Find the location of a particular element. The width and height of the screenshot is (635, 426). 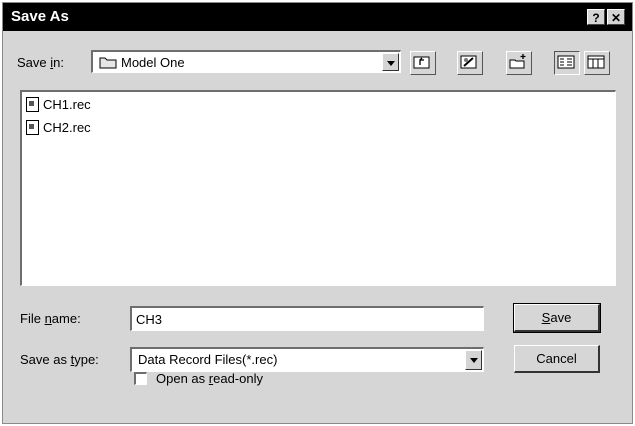

save-as-type-label: Save as type: is located at coordinates (59, 359).